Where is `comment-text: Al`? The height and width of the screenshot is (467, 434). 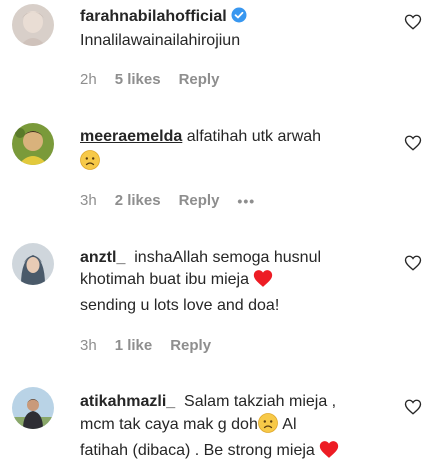
comment-text: Al is located at coordinates (289, 424).